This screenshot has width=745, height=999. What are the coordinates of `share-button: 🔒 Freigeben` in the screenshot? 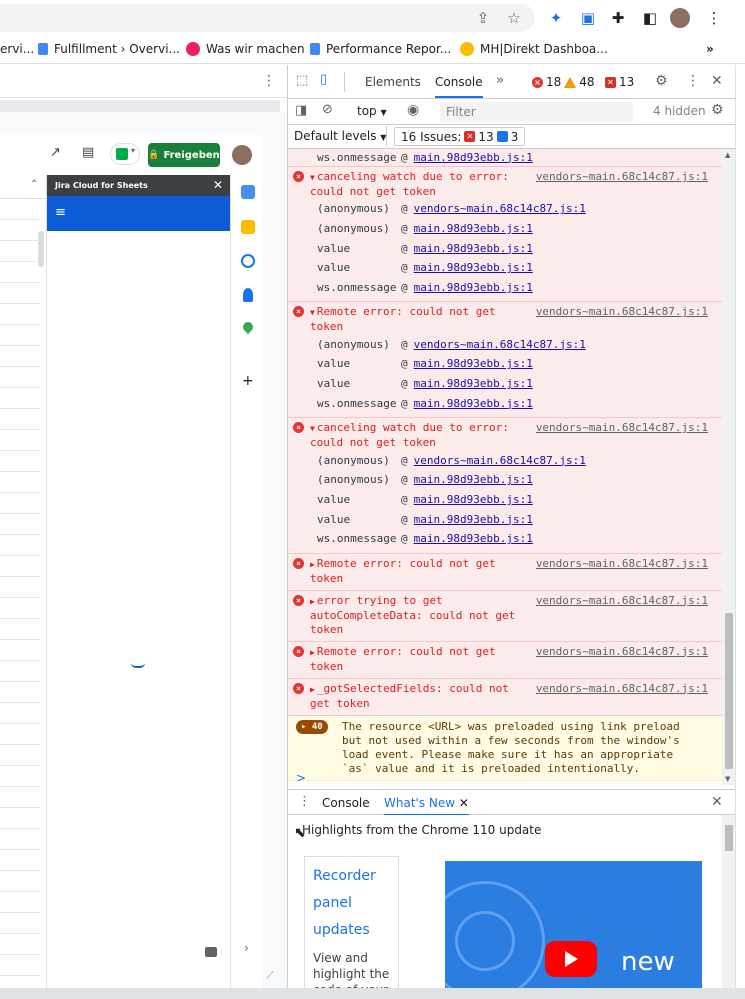 It's located at (184, 155).